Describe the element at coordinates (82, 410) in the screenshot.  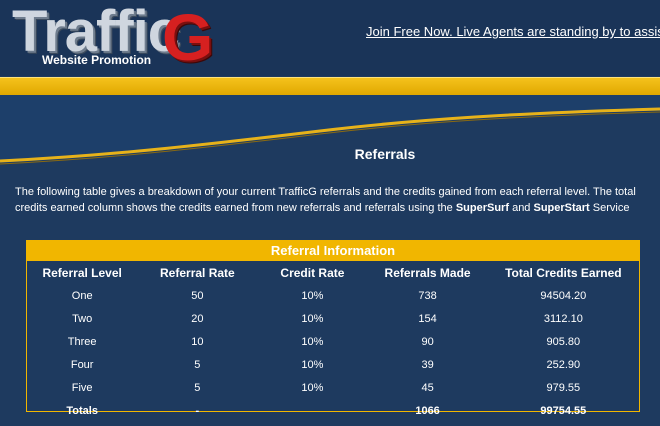
I see `totals-label: Totals` at that location.